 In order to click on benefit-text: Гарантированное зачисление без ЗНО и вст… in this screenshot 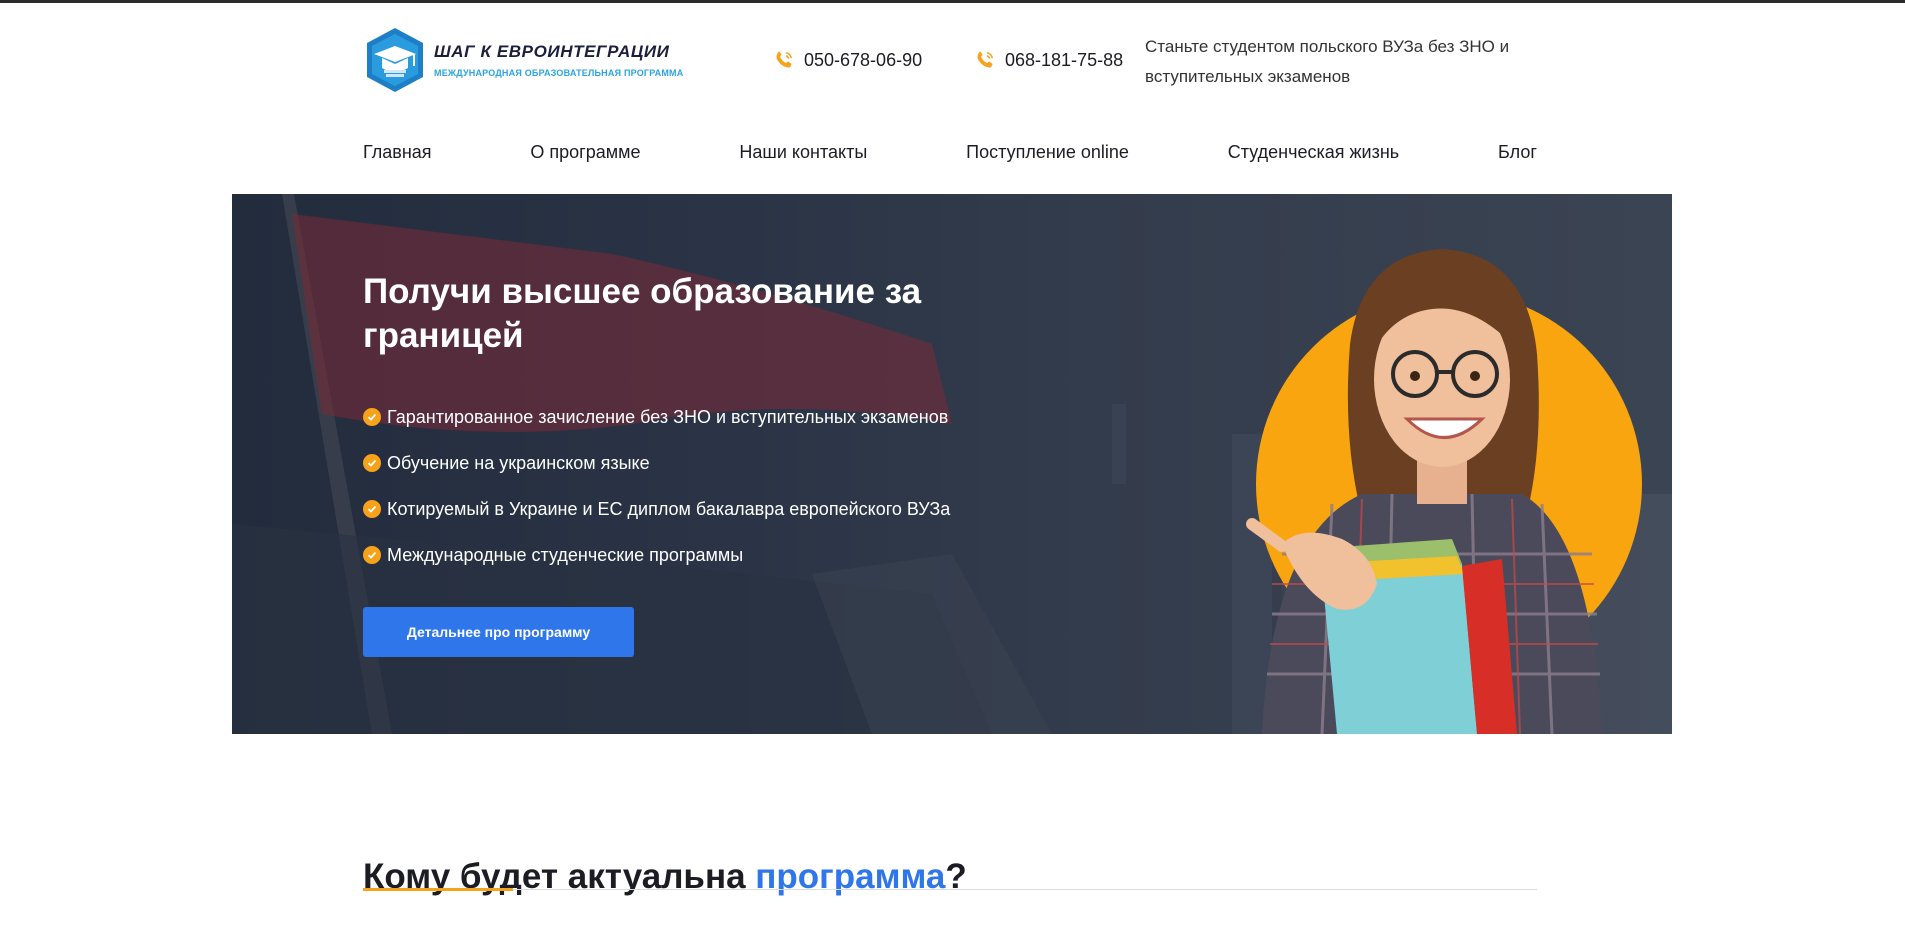, I will do `click(668, 416)`.